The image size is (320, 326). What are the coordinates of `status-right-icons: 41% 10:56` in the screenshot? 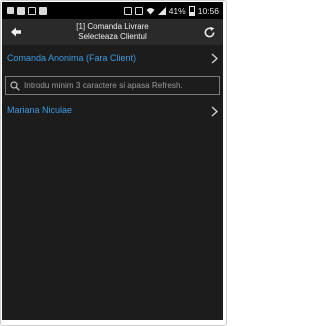 It's located at (173, 10).